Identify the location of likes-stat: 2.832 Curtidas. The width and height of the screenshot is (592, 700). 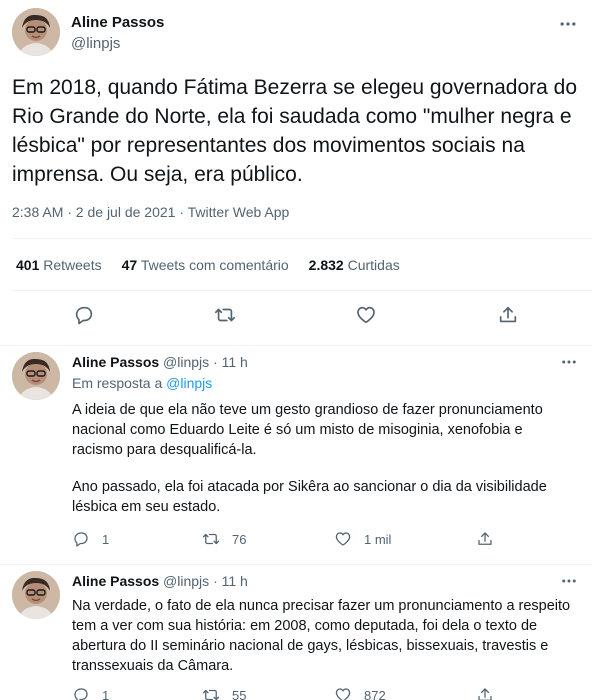
(354, 265).